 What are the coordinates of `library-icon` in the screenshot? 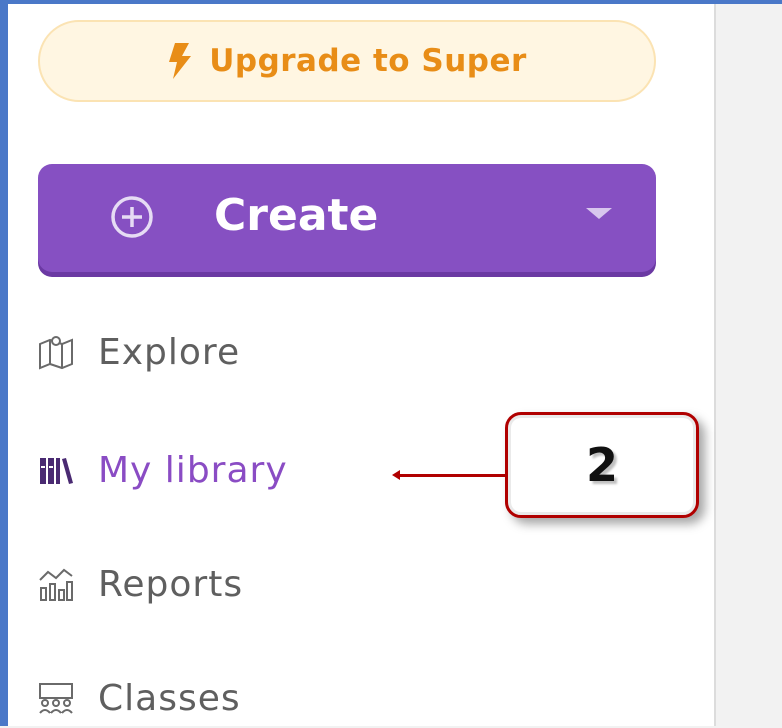 It's located at (56, 471).